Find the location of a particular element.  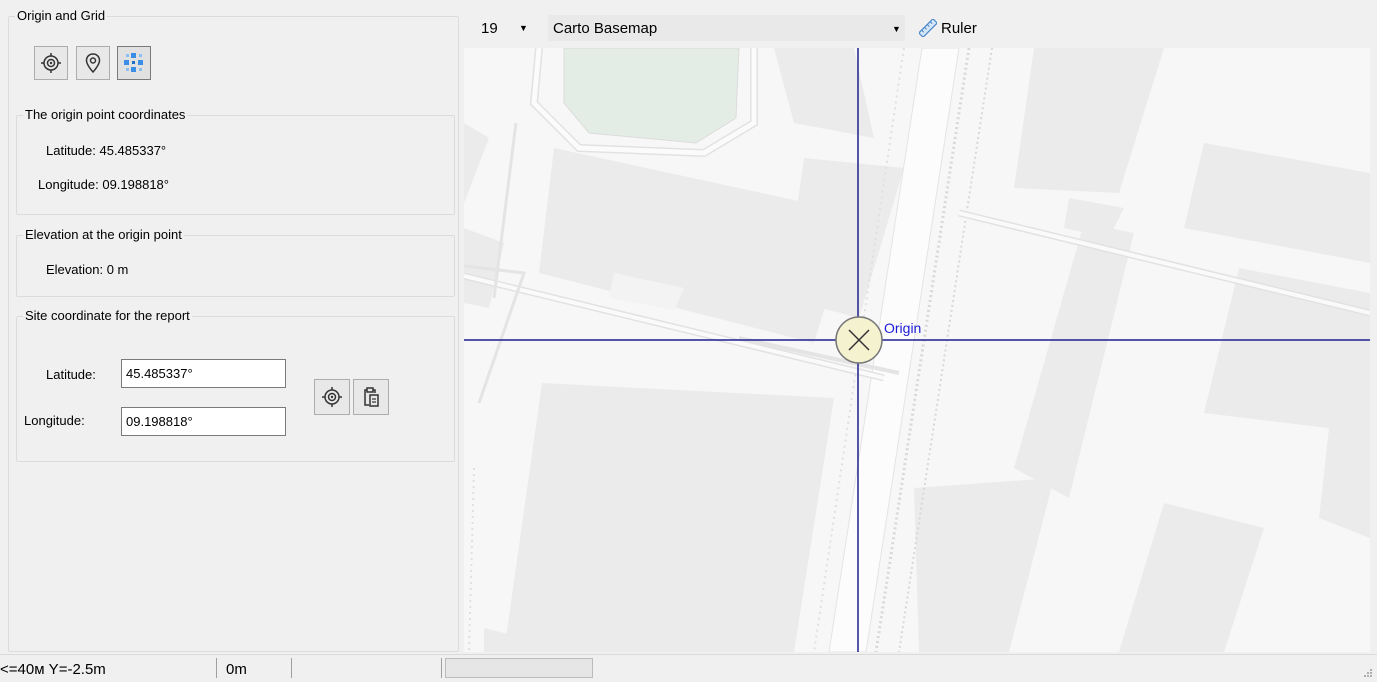

map-border is located at coordinates (1373, 330).